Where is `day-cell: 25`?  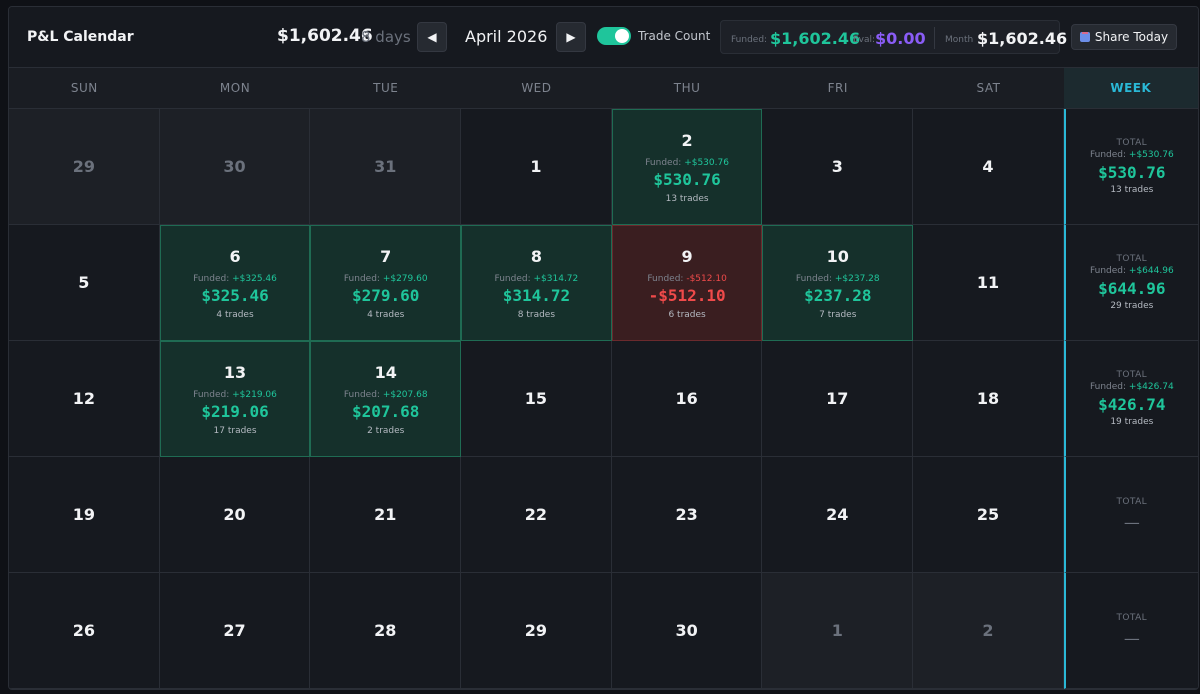
day-cell: 25 is located at coordinates (988, 515).